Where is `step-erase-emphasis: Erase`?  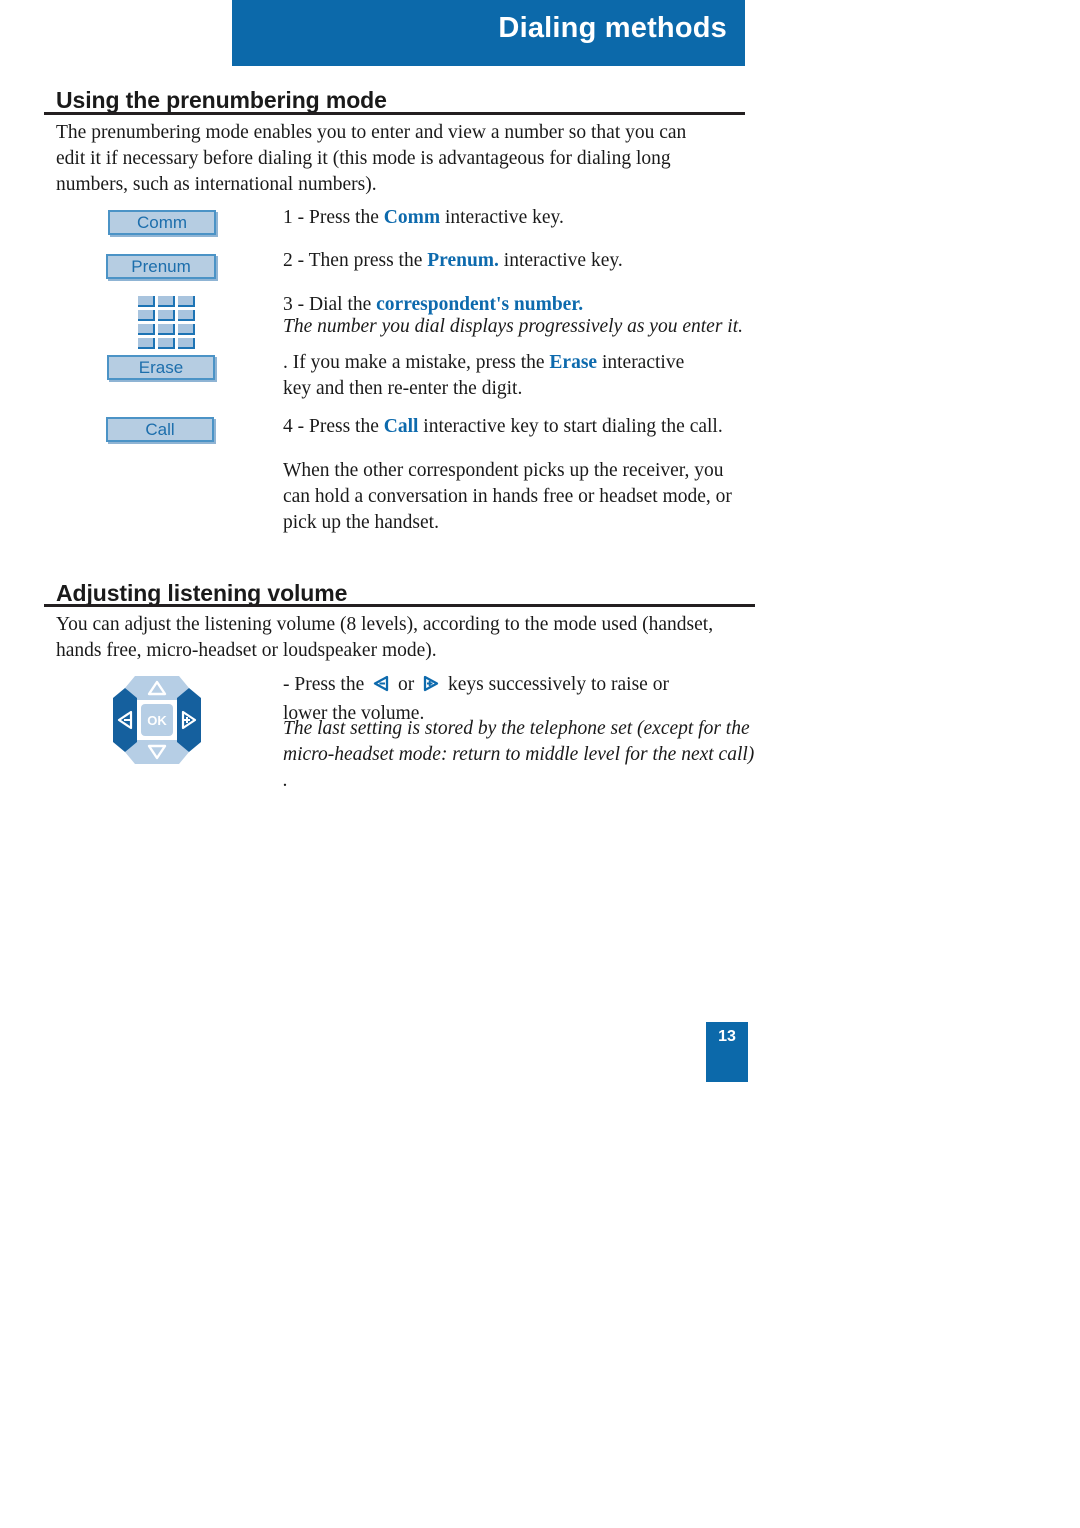 step-erase-emphasis: Erase is located at coordinates (573, 362).